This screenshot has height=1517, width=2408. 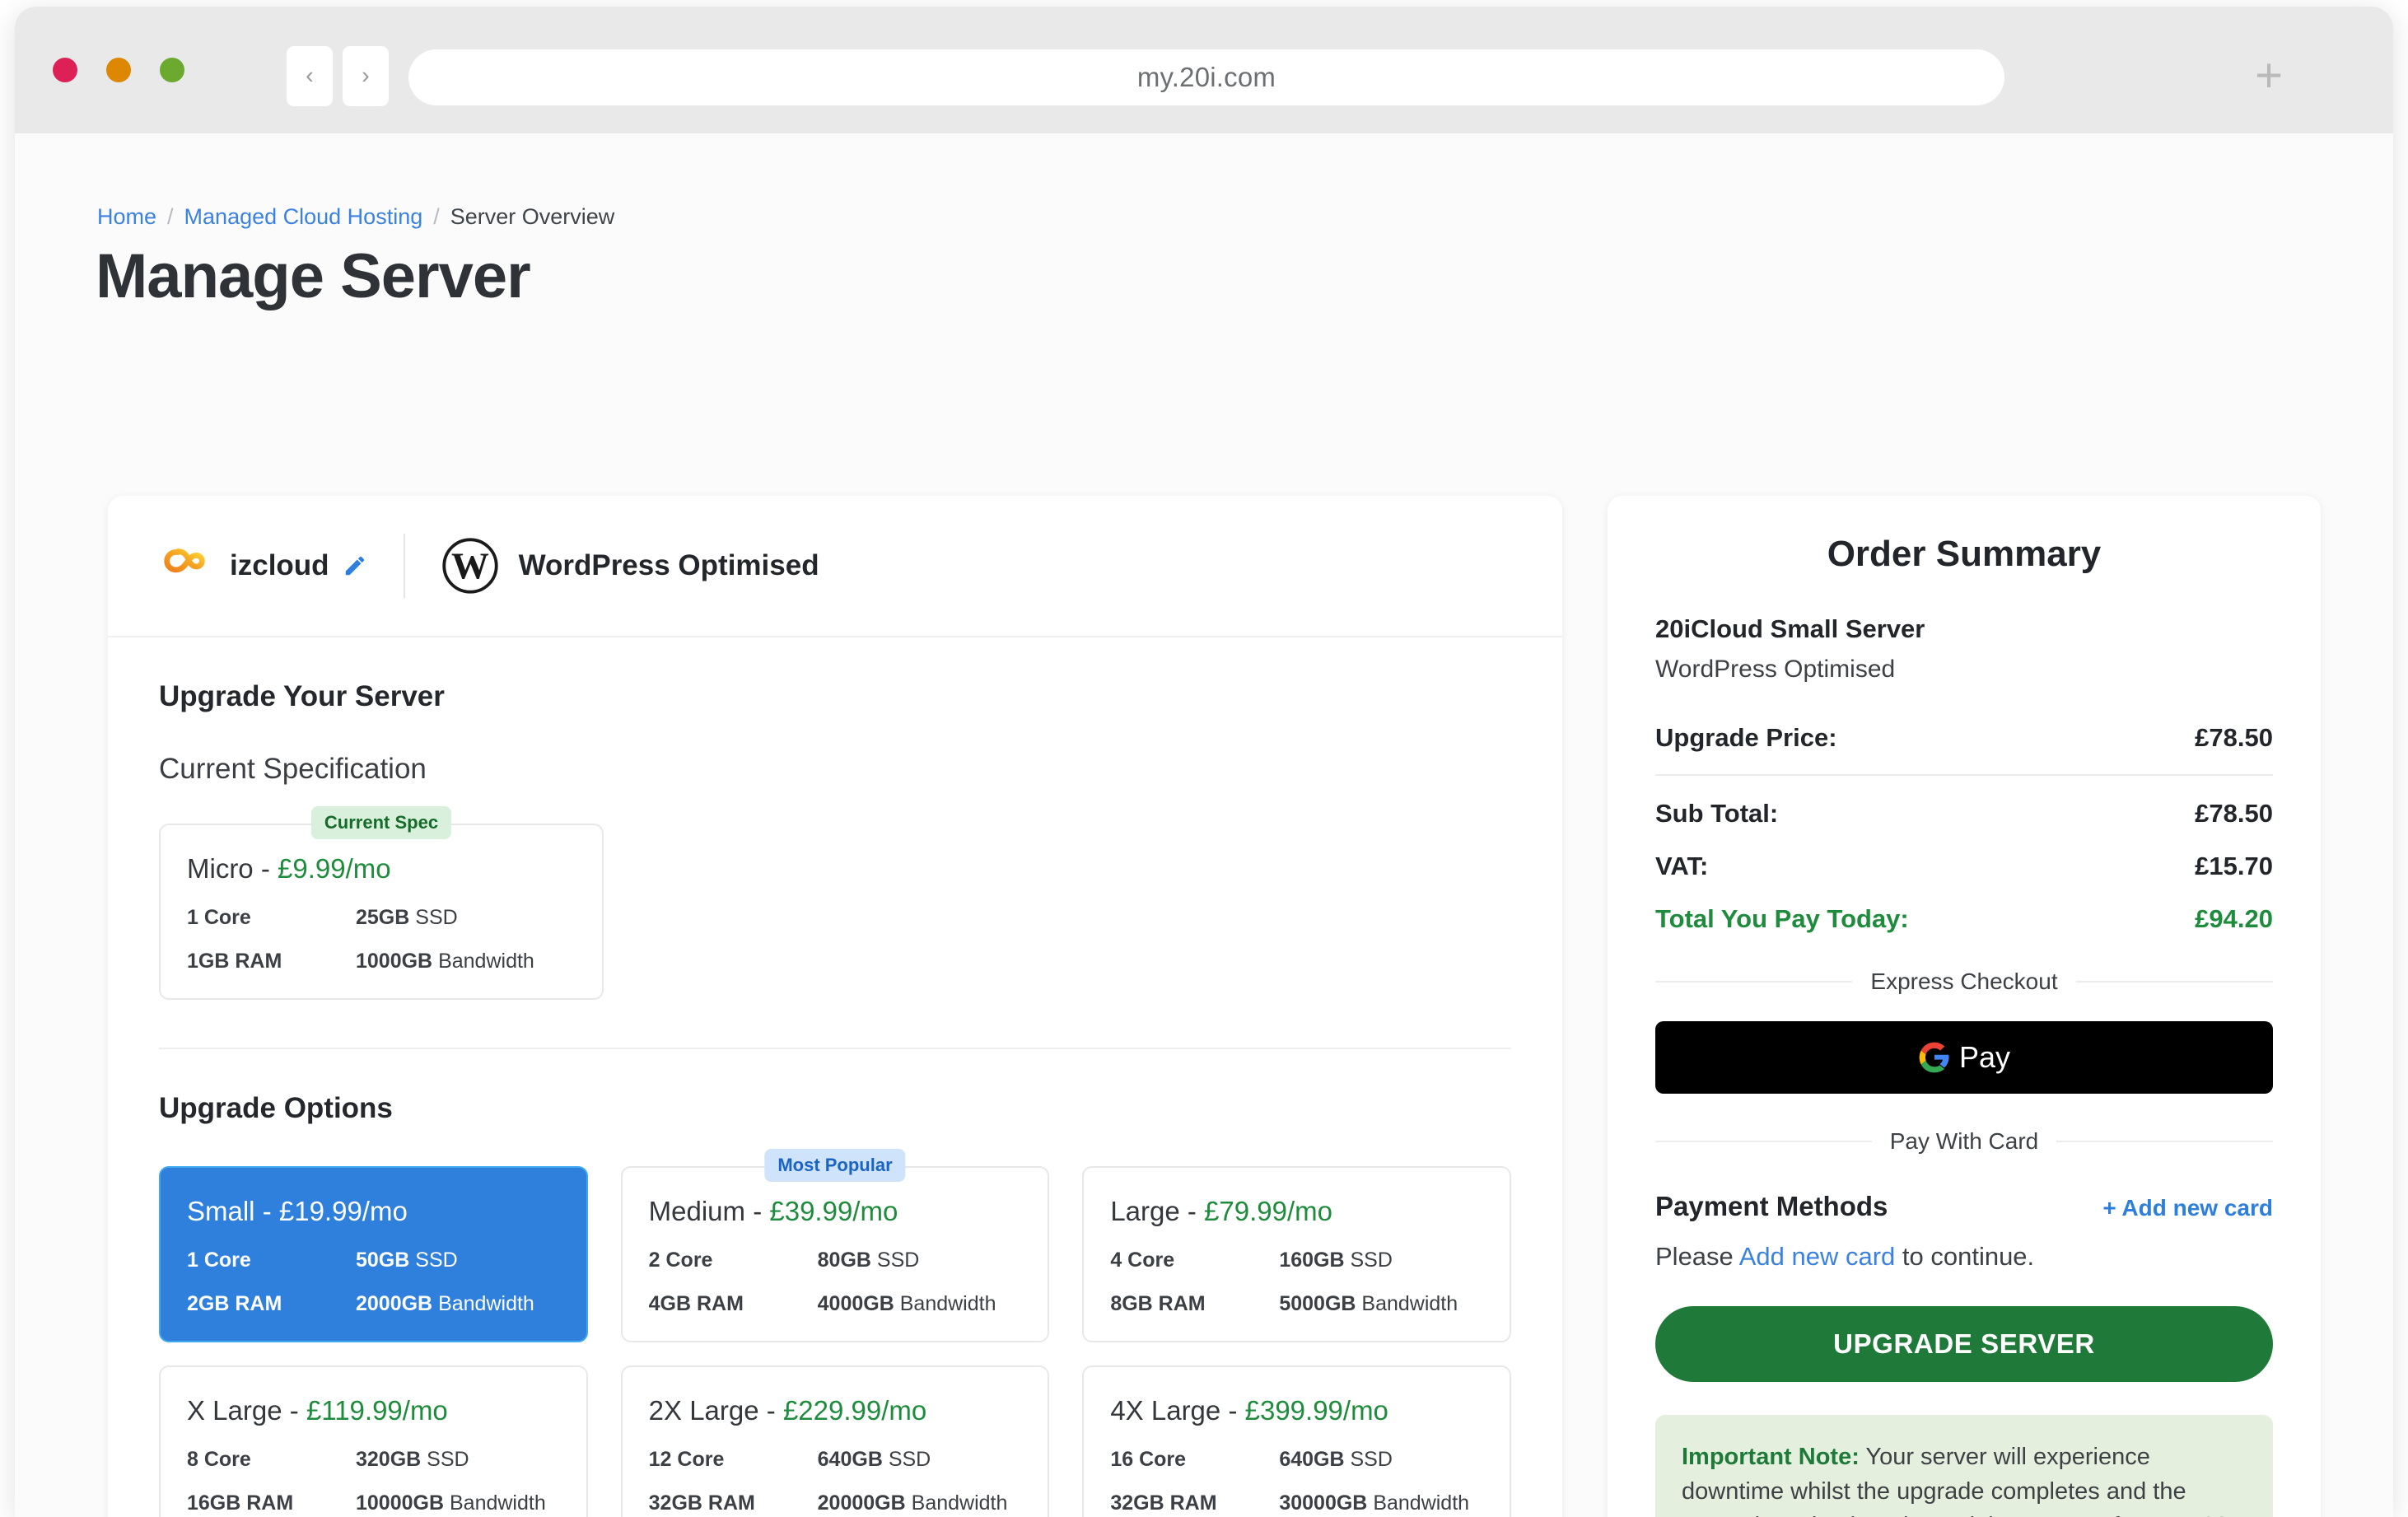 I want to click on new-tab-button: +, so click(x=2268, y=77).